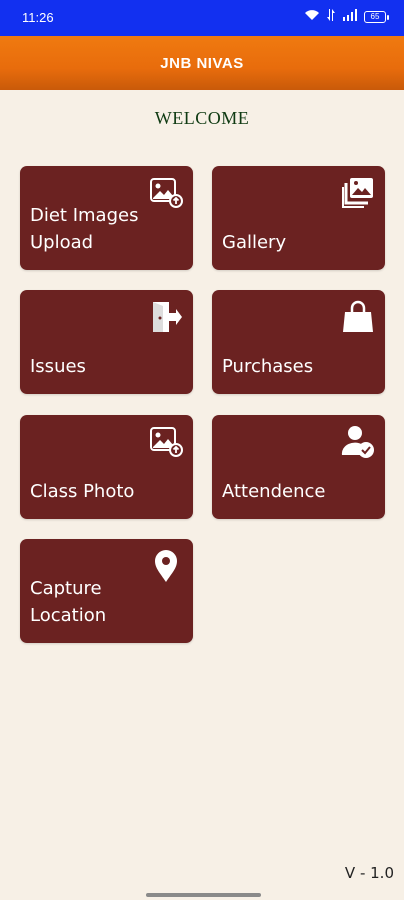 The height and width of the screenshot is (900, 404). I want to click on tile-issues: Issues, so click(106, 342).